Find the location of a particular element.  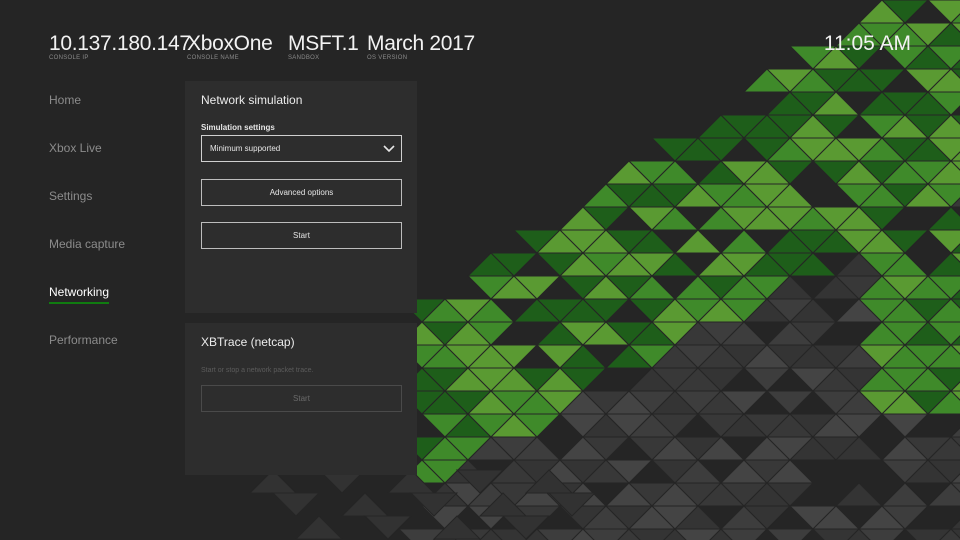

nav-item-label: Xbox Live is located at coordinates (75, 148).